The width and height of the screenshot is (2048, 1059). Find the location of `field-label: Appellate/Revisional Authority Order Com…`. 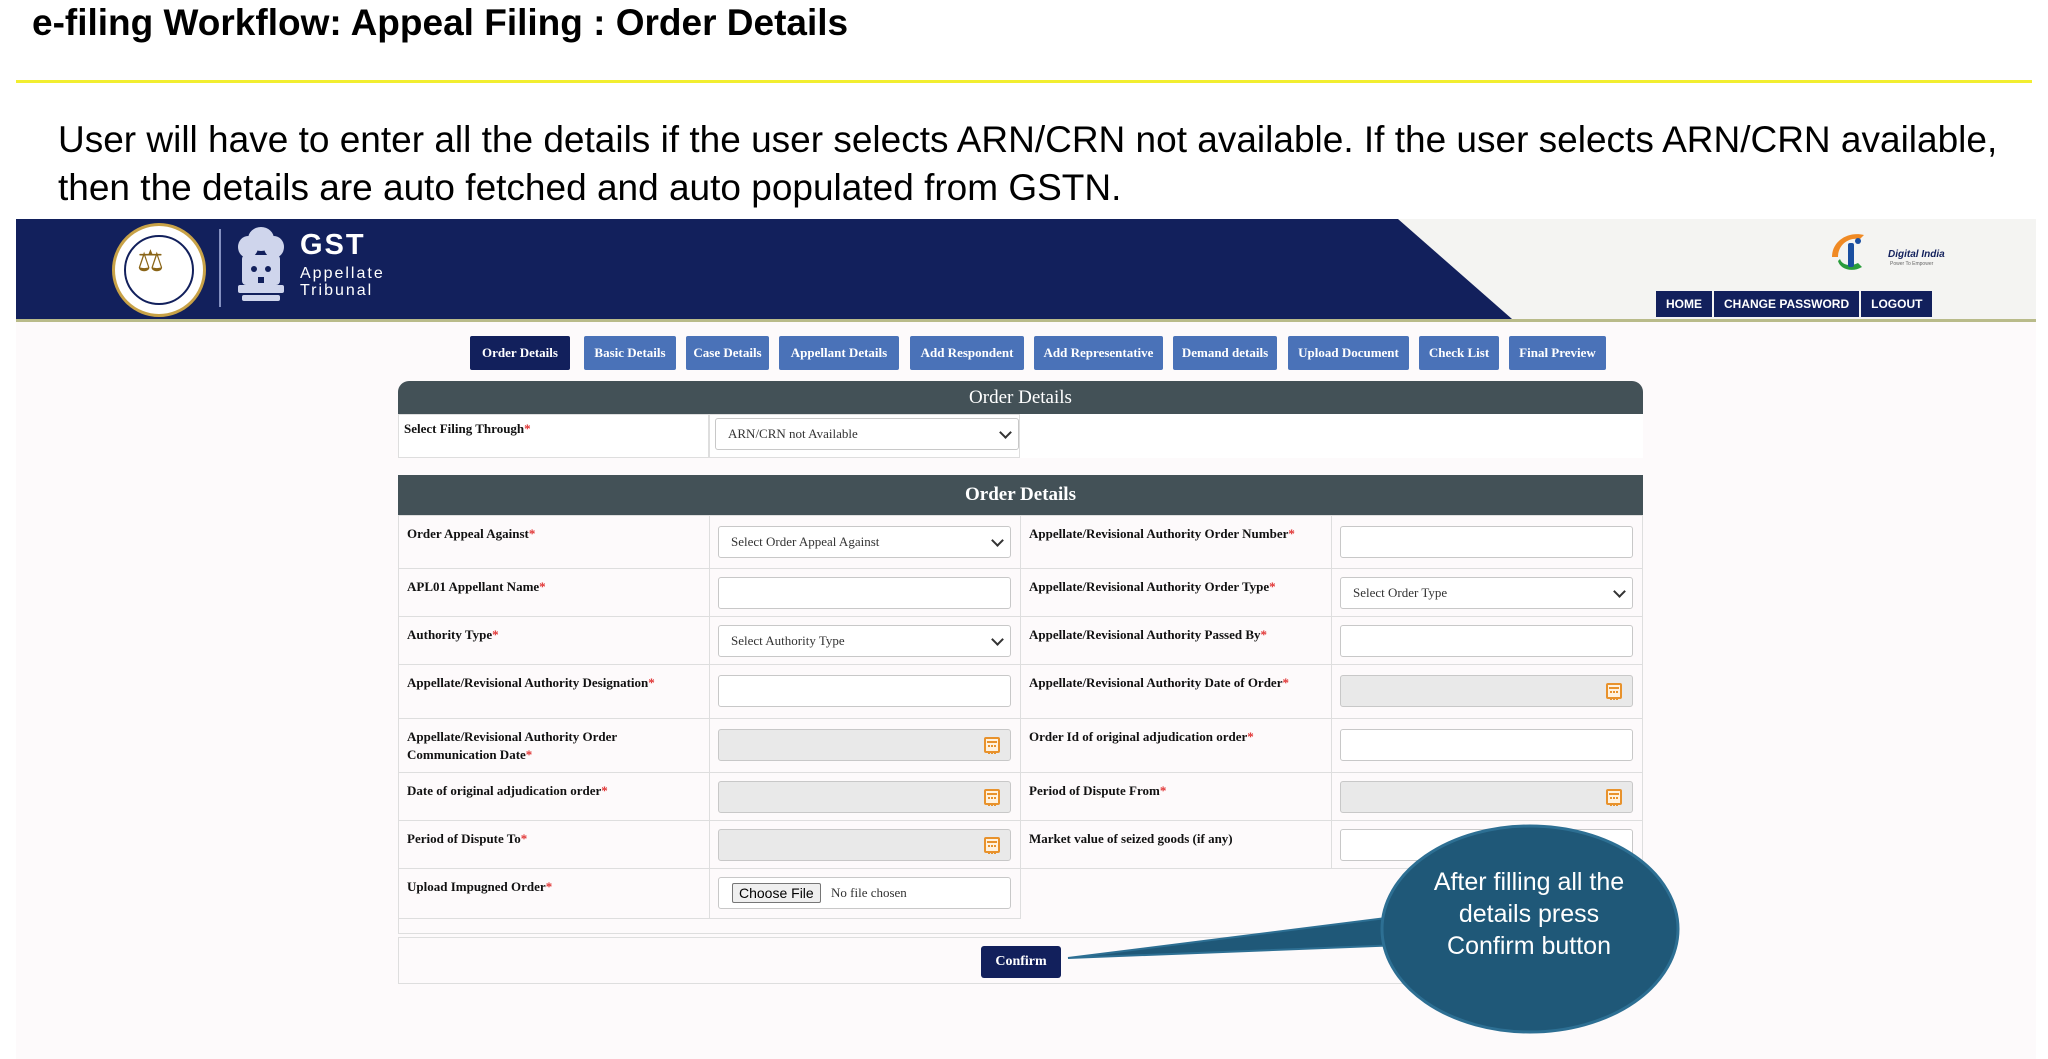

field-label: Appellate/Revisional Authority Order Com… is located at coordinates (512, 745).